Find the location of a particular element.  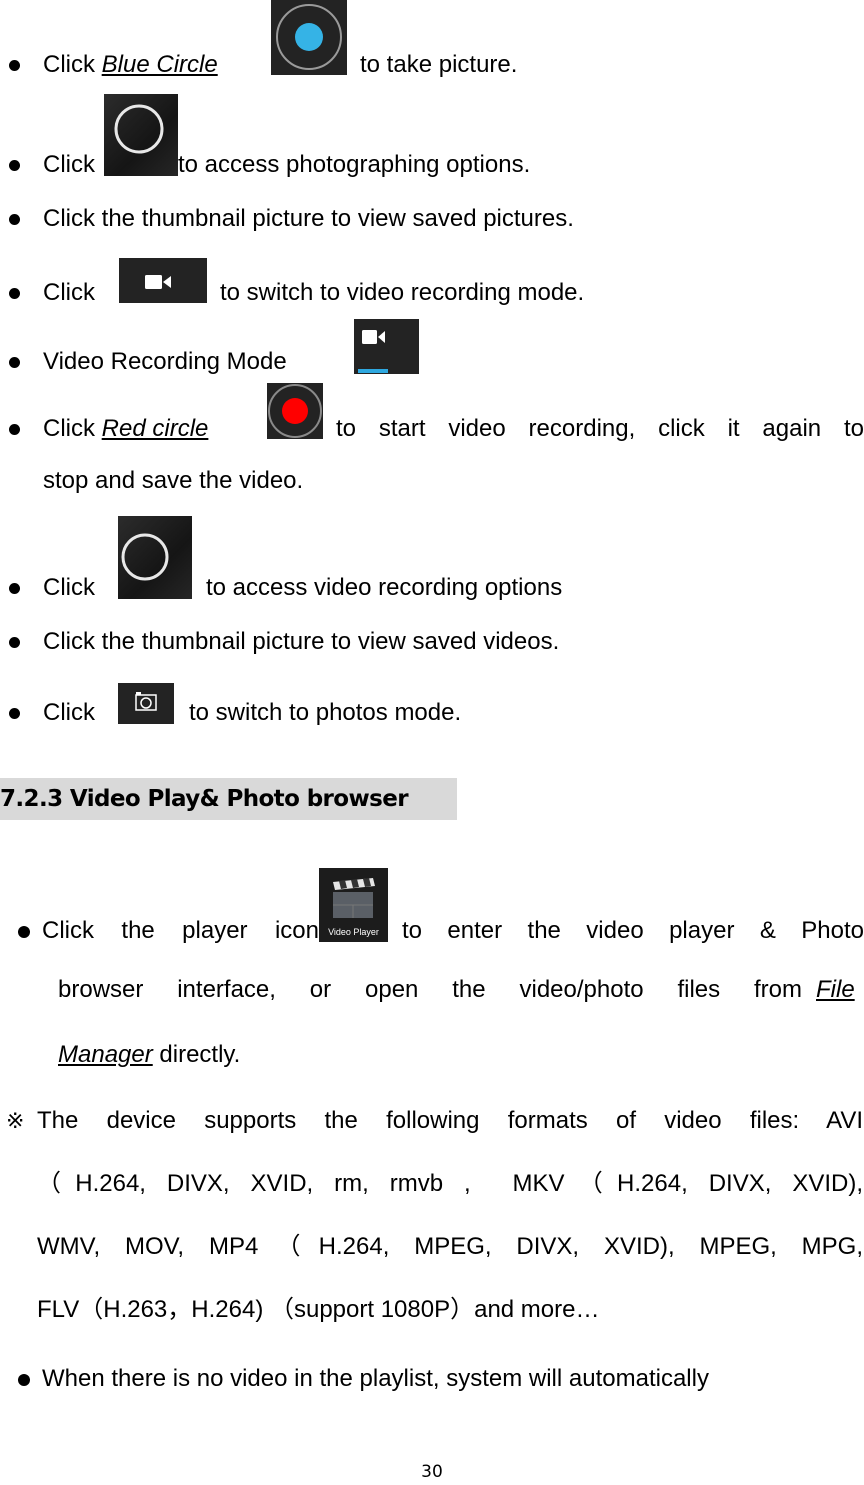

text: Click Red circle is located at coordinates (125, 429).